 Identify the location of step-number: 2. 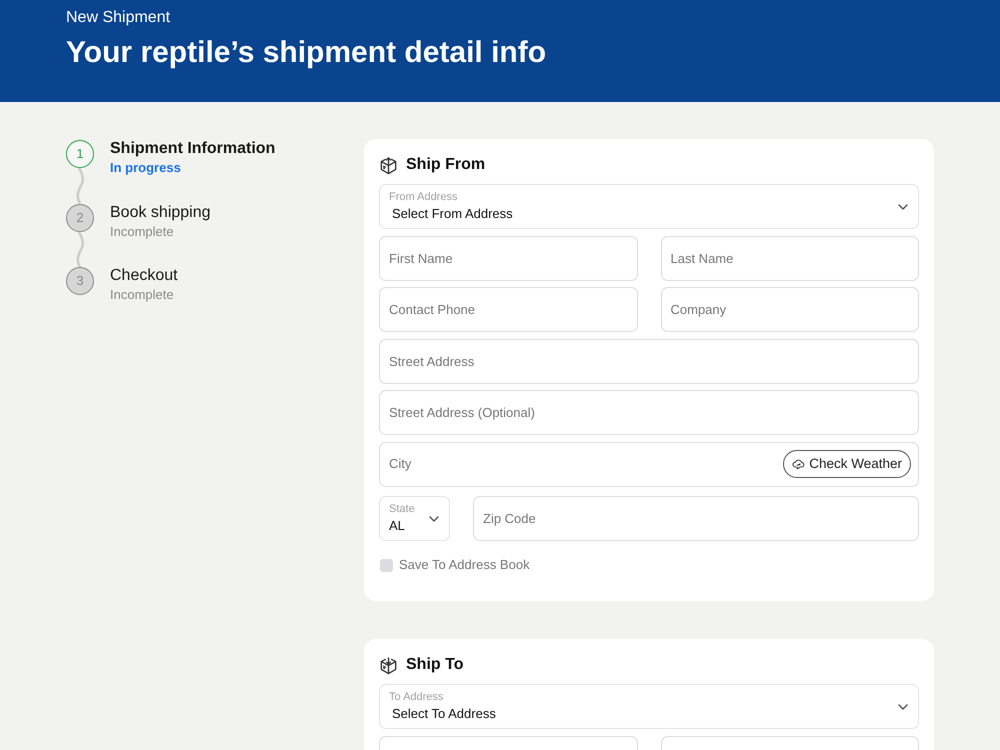
(80, 218).